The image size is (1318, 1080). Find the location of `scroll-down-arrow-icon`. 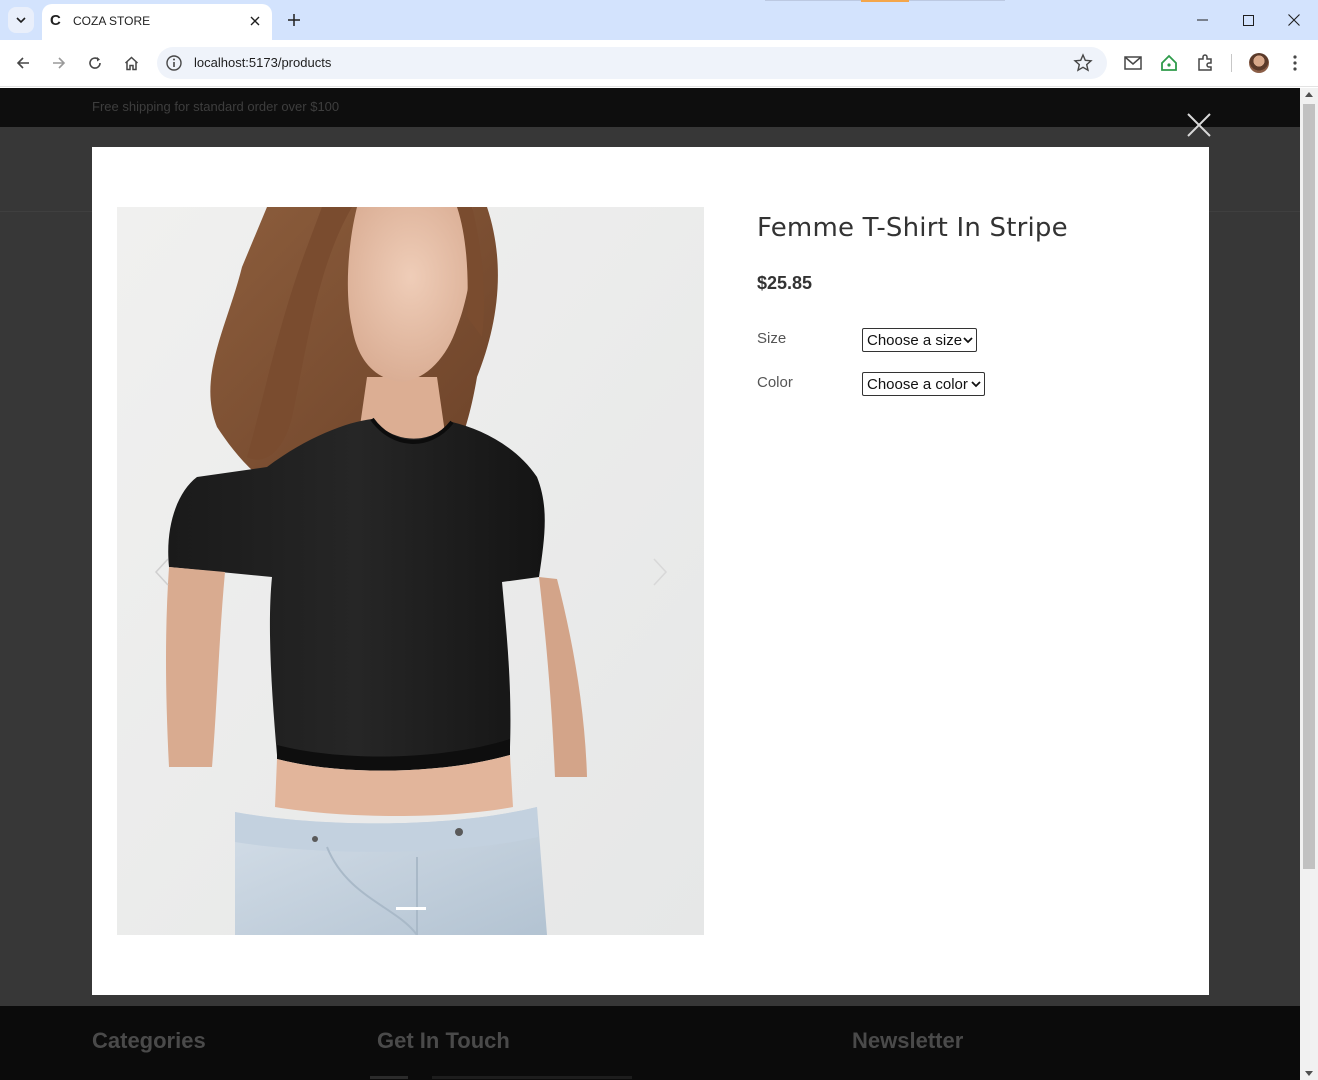

scroll-down-arrow-icon is located at coordinates (1309, 1073).